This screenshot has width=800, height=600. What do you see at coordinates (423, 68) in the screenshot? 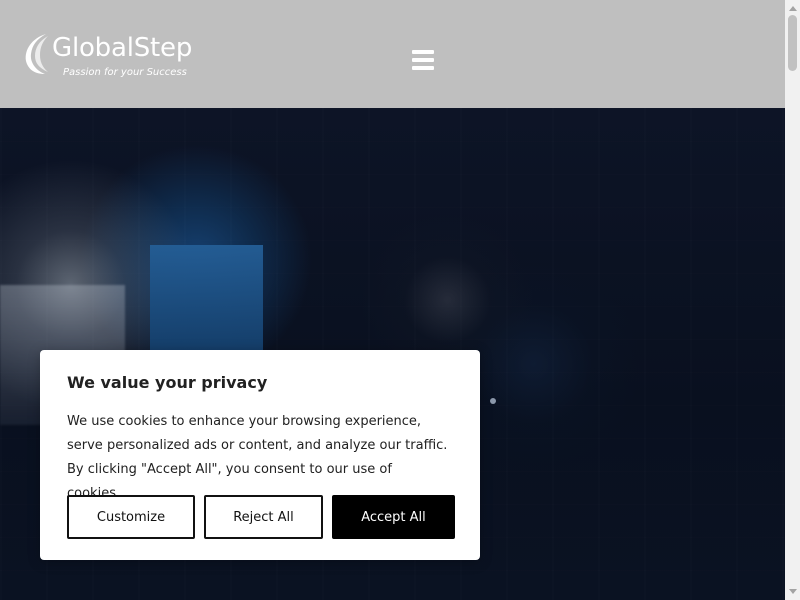
I see `menu-line-bottom` at bounding box center [423, 68].